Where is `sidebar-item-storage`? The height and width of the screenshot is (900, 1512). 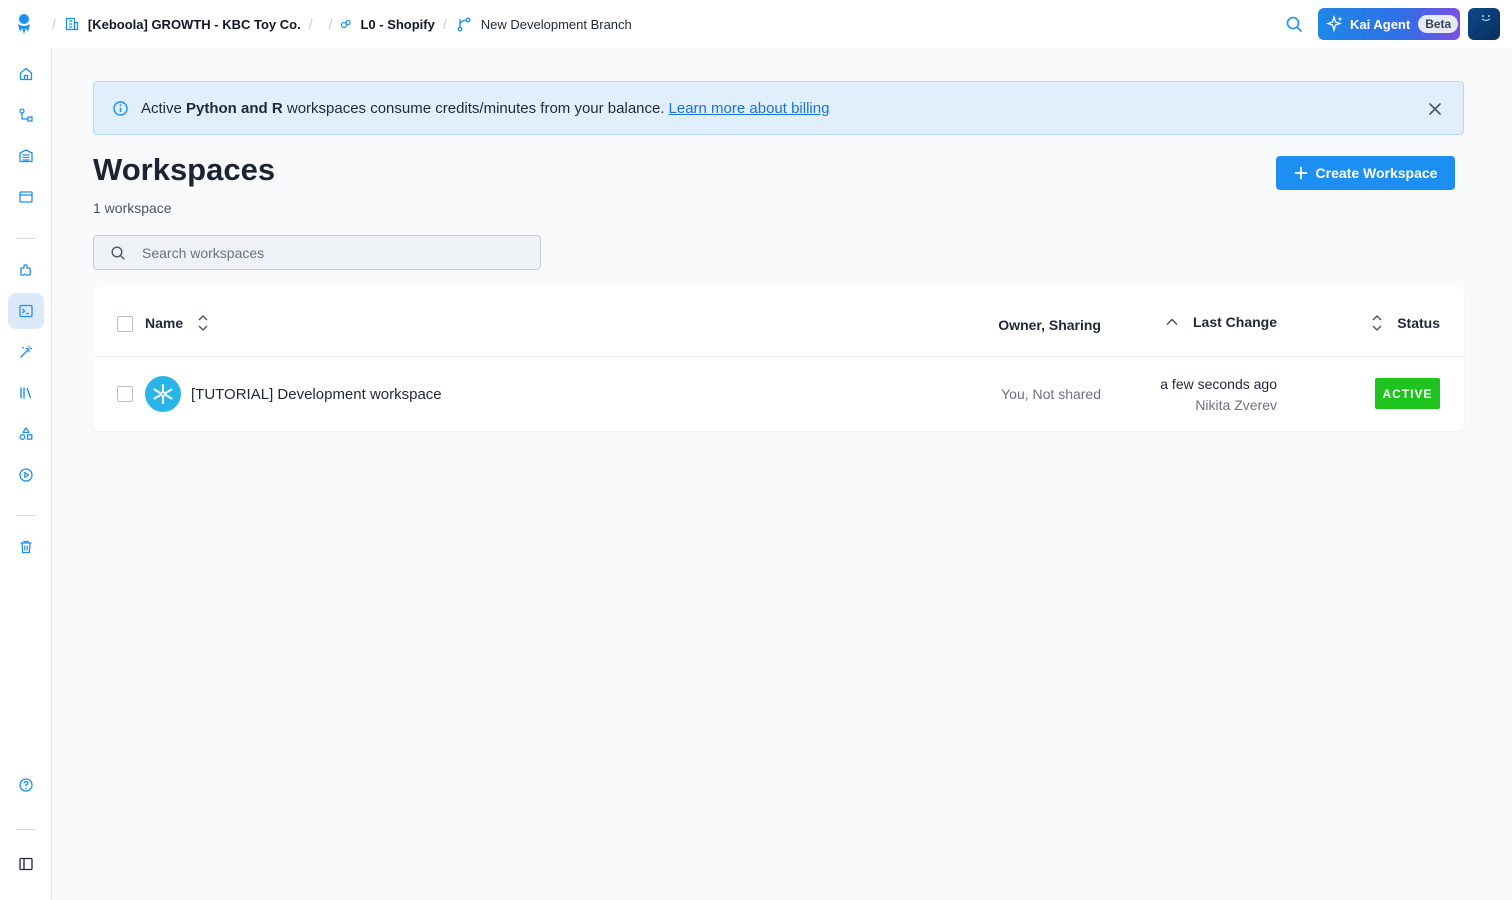 sidebar-item-storage is located at coordinates (26, 156).